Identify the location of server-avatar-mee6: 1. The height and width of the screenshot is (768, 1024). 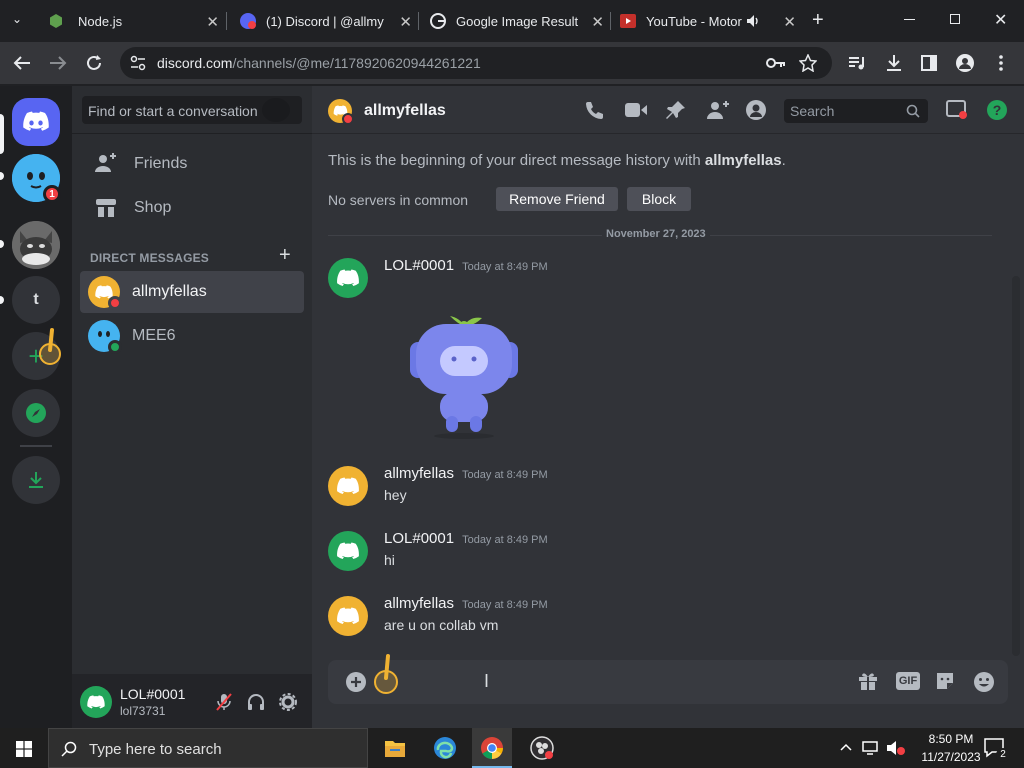
(36, 178).